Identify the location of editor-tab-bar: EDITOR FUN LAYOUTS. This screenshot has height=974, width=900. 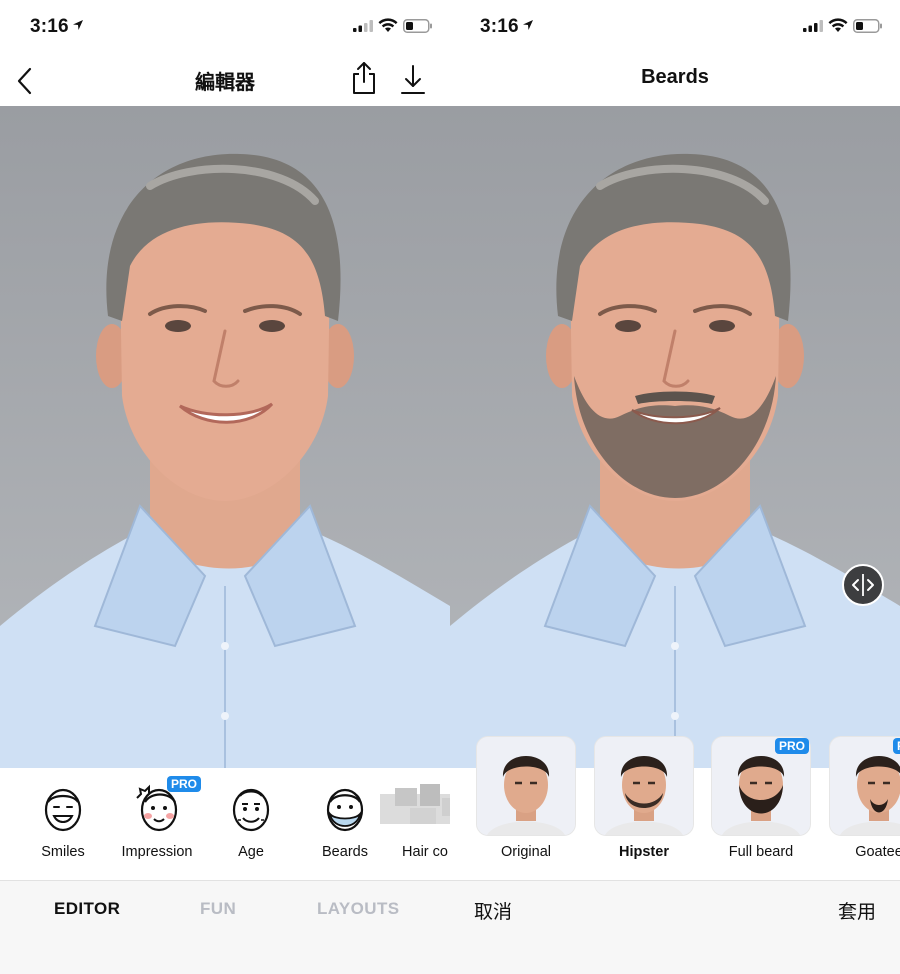
(225, 927).